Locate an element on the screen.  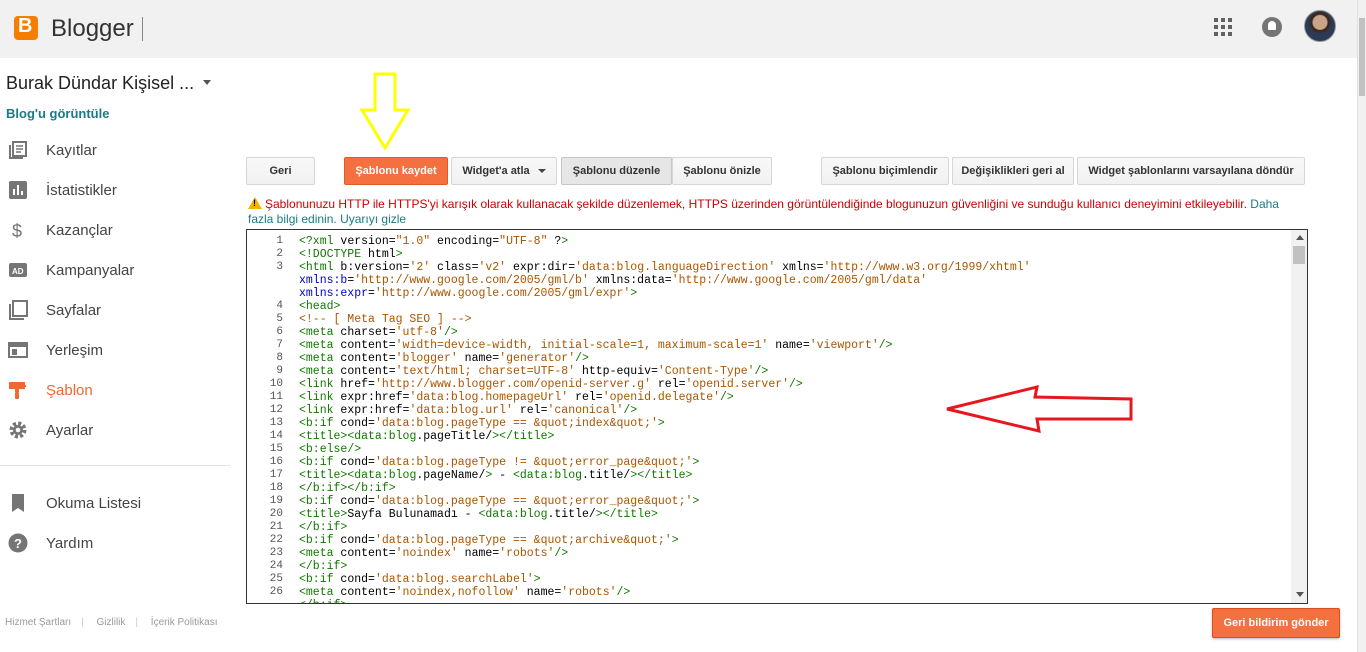
edit-template-button: Şablonu düzenle is located at coordinates (616, 171).